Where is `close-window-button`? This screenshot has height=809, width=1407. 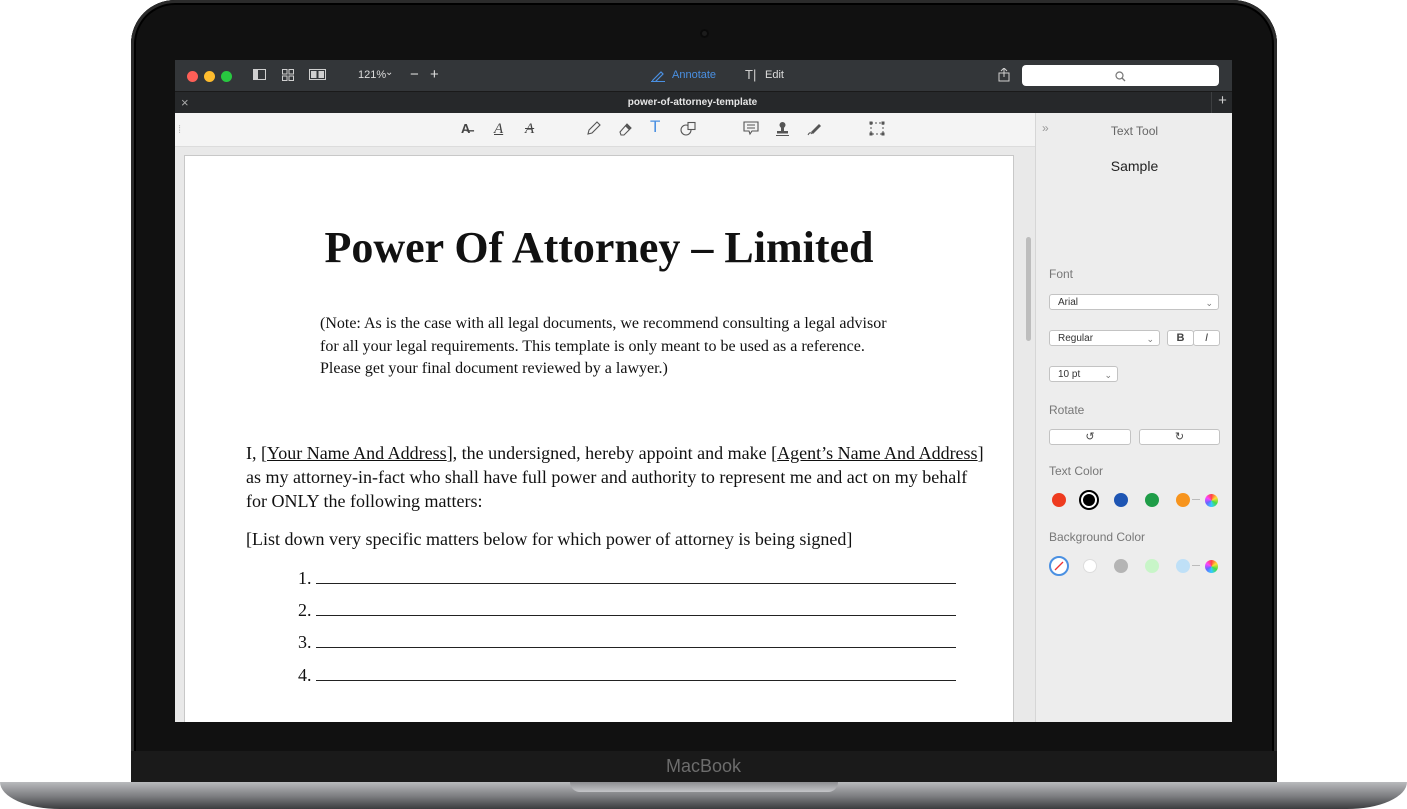 close-window-button is located at coordinates (192, 76).